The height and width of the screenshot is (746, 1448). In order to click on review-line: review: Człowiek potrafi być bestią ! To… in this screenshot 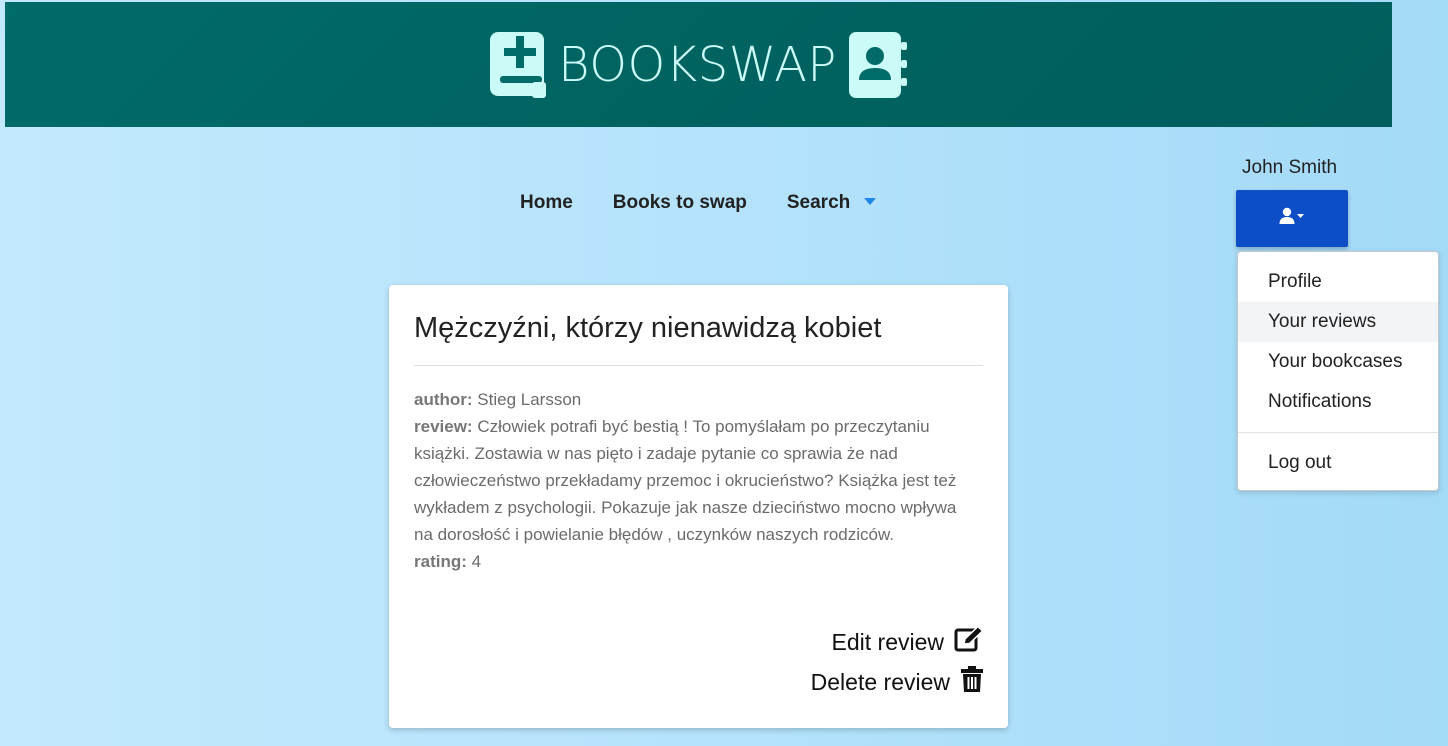, I will do `click(694, 480)`.